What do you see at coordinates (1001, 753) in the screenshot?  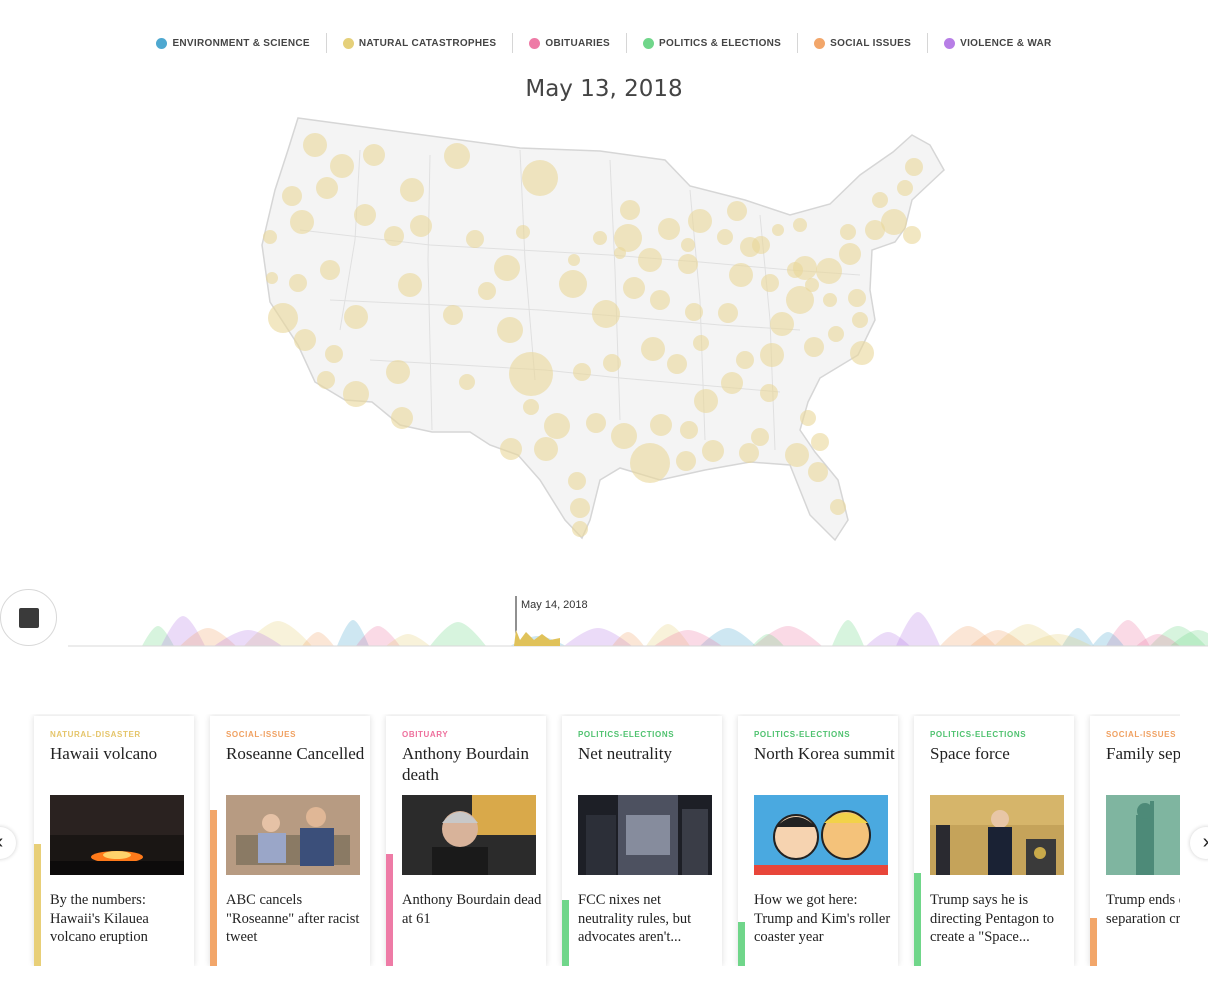 I see `card-title: Space force` at bounding box center [1001, 753].